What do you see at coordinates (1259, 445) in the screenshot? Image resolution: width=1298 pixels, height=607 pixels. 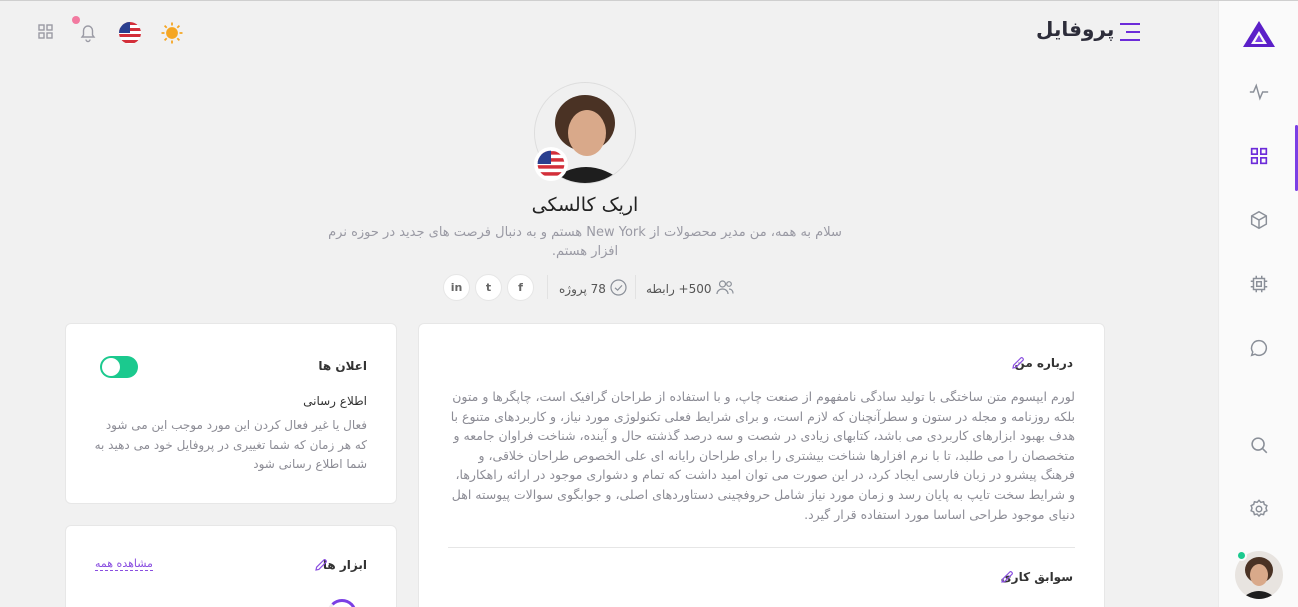 I see `search-icon` at bounding box center [1259, 445].